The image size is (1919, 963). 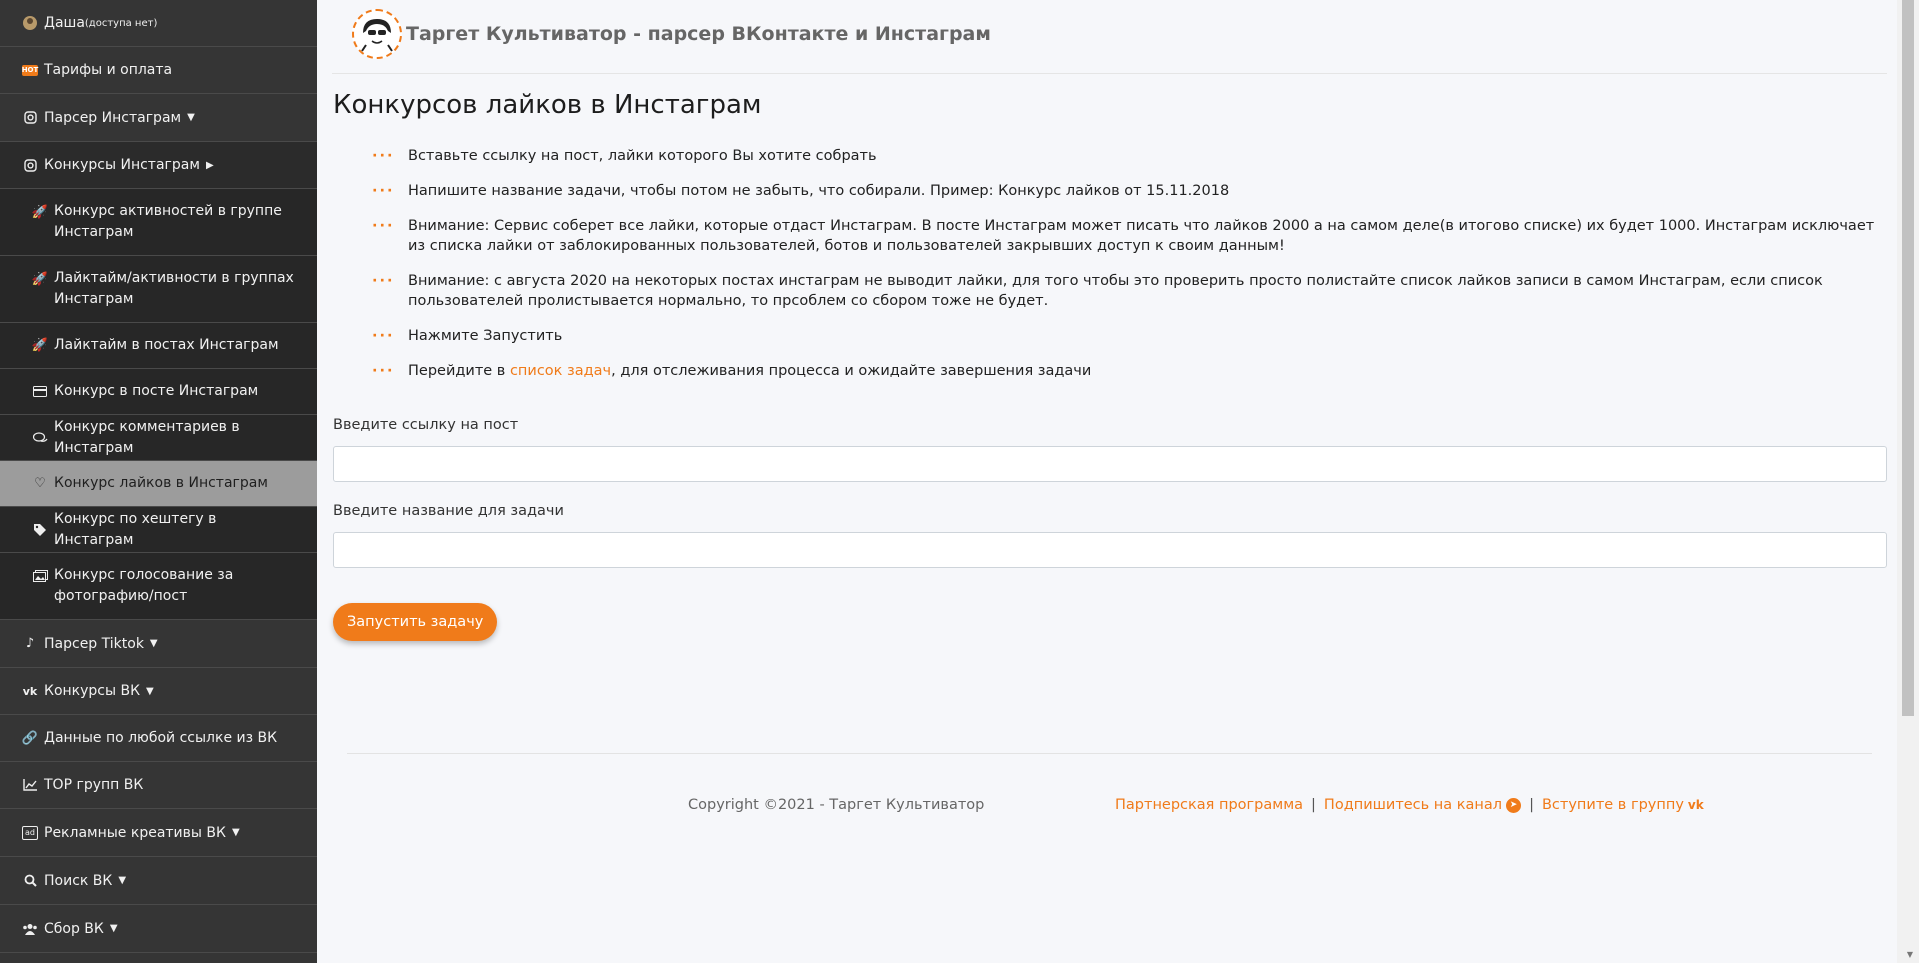 What do you see at coordinates (1110, 464) in the screenshot?
I see `post-link-input` at bounding box center [1110, 464].